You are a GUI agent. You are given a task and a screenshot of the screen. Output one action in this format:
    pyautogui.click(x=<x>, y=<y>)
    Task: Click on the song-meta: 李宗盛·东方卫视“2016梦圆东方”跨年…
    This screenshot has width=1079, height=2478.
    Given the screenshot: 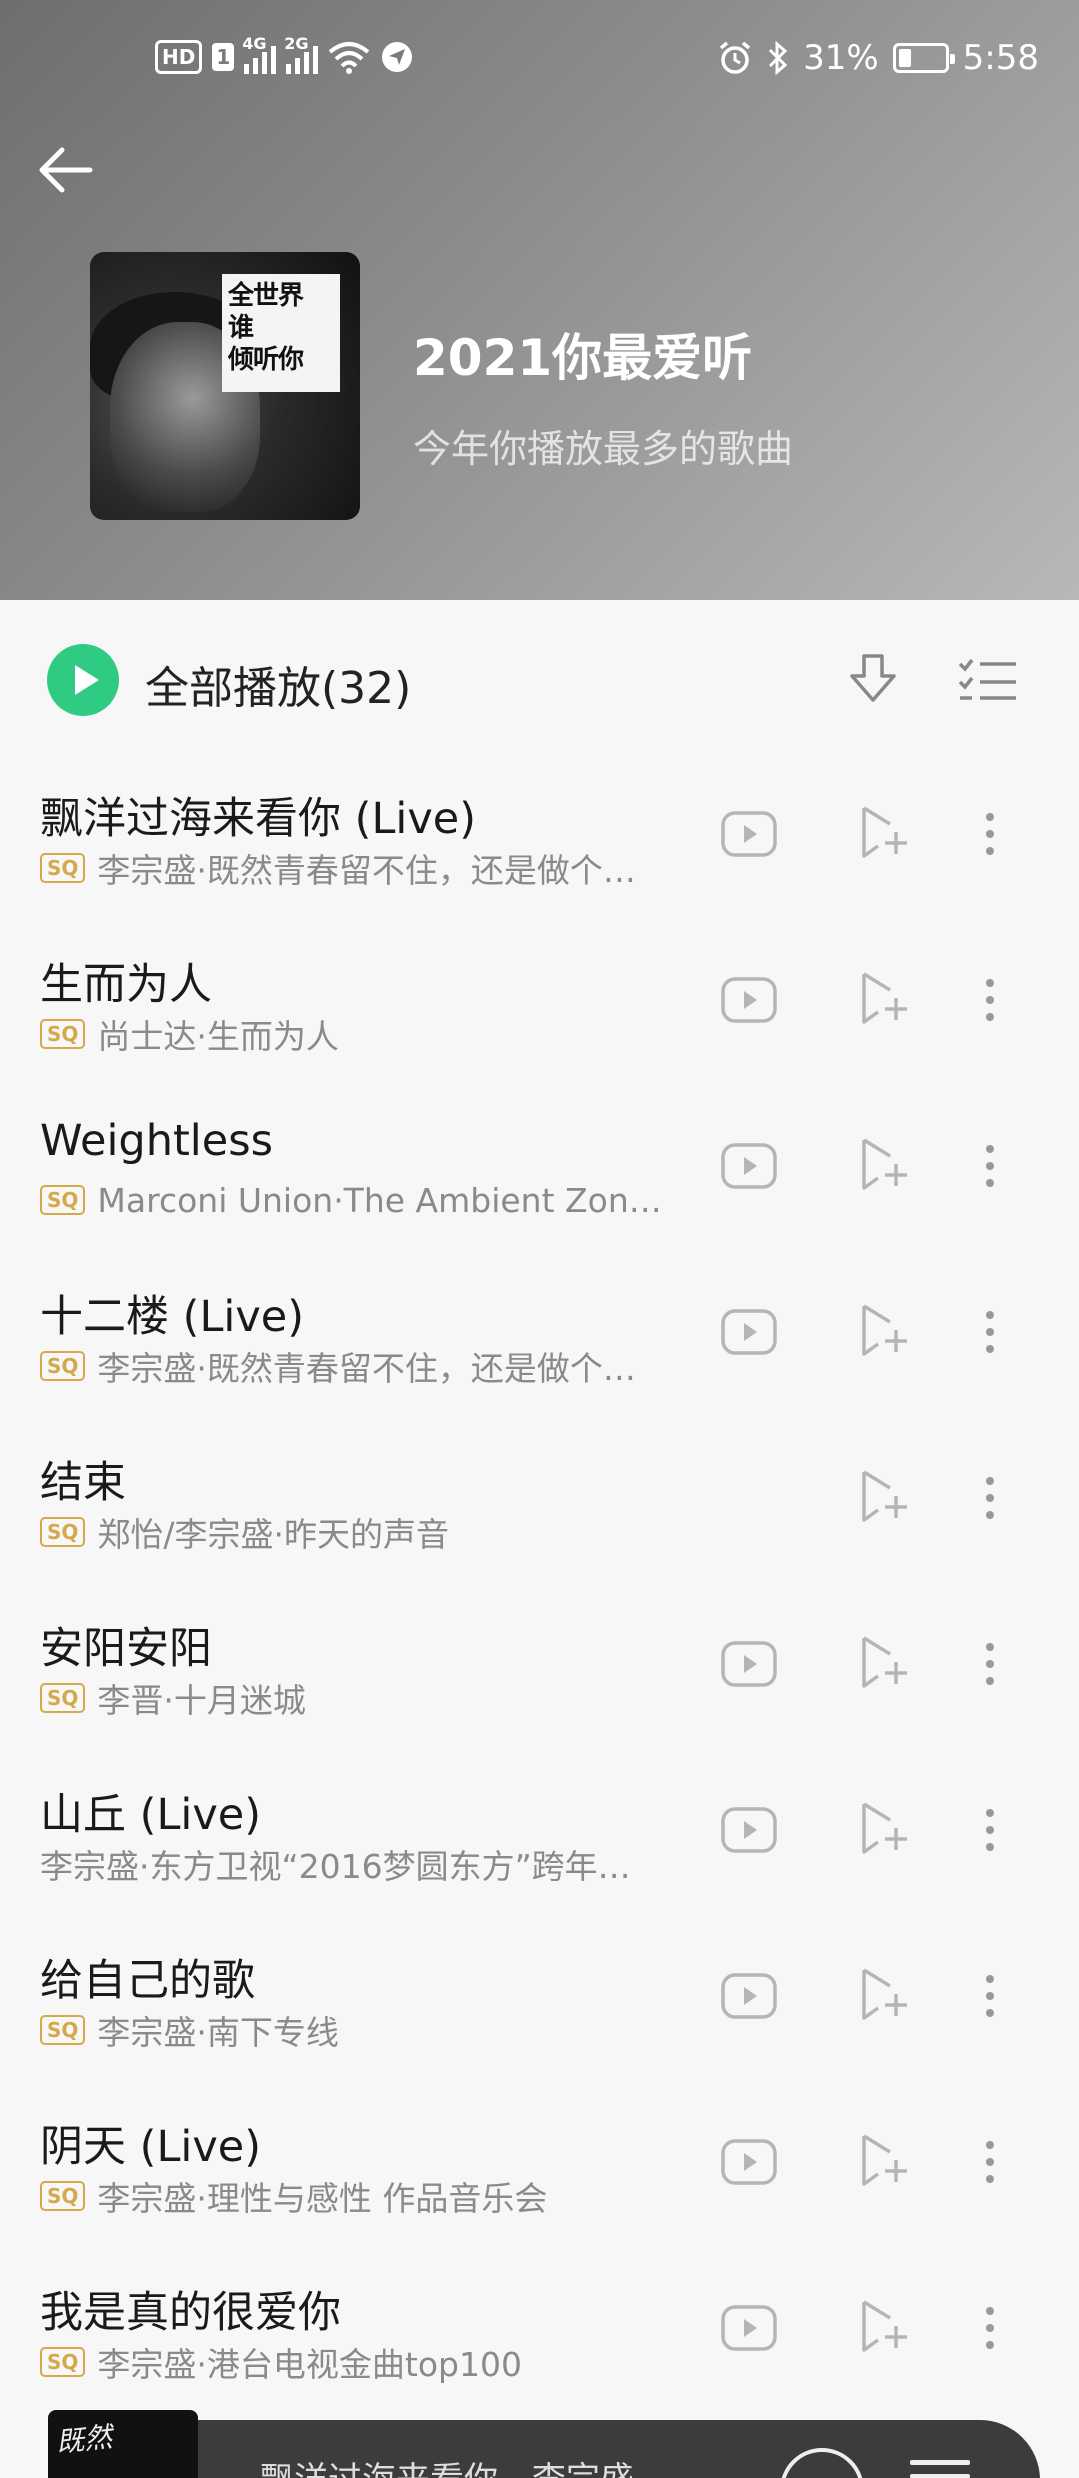 What is the action you would take?
    pyautogui.click(x=335, y=1864)
    